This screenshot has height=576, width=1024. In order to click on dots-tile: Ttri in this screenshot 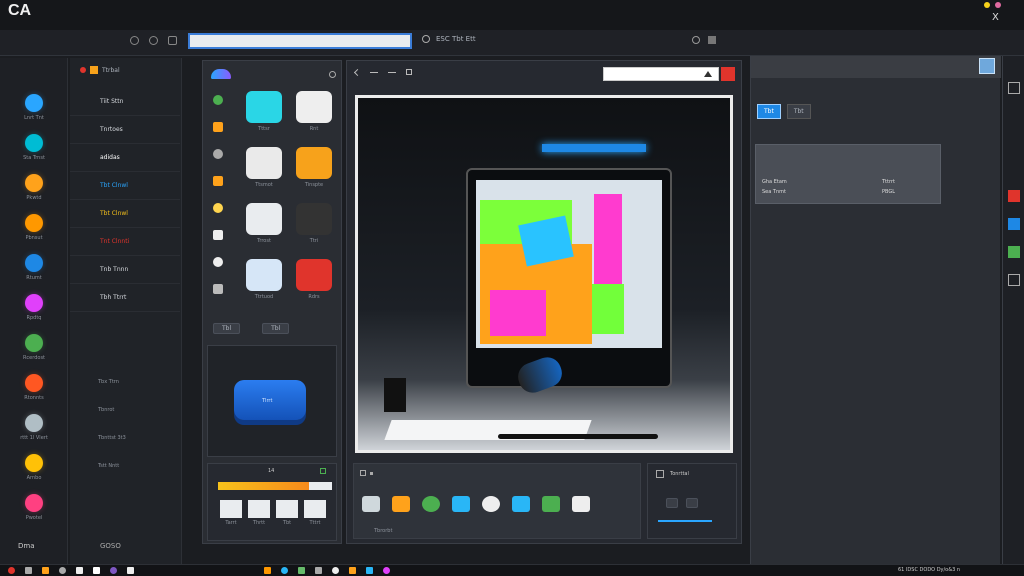, I will do `click(314, 229)`.